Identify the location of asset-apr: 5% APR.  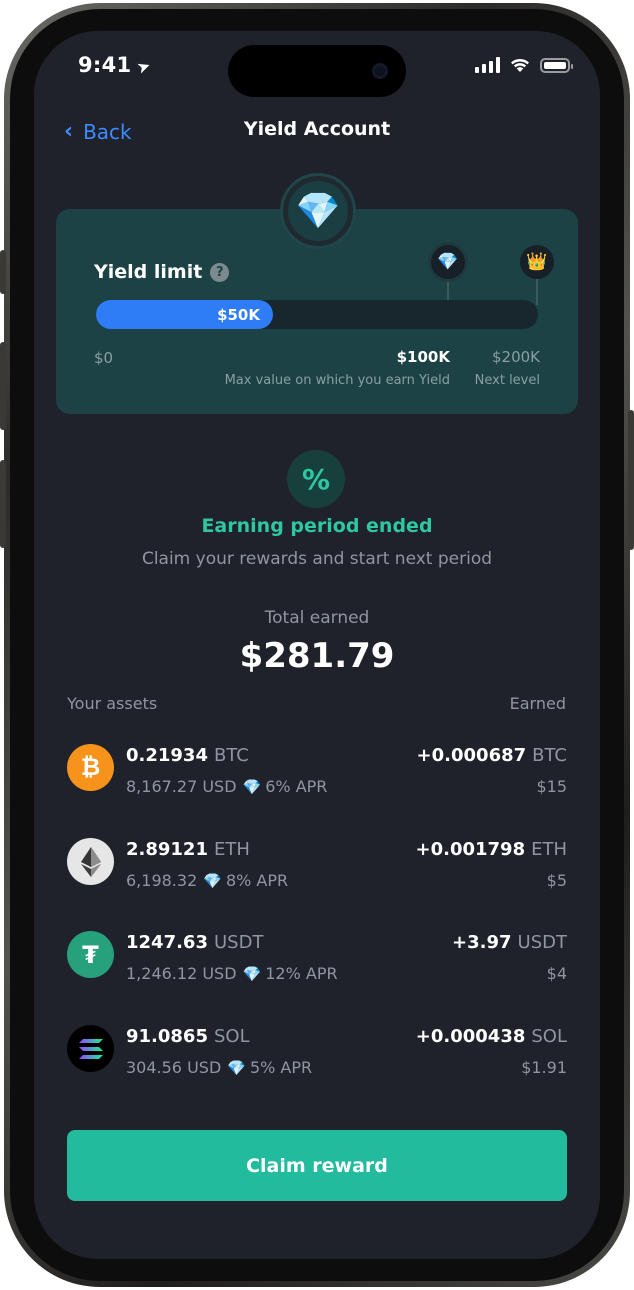
(281, 1067).